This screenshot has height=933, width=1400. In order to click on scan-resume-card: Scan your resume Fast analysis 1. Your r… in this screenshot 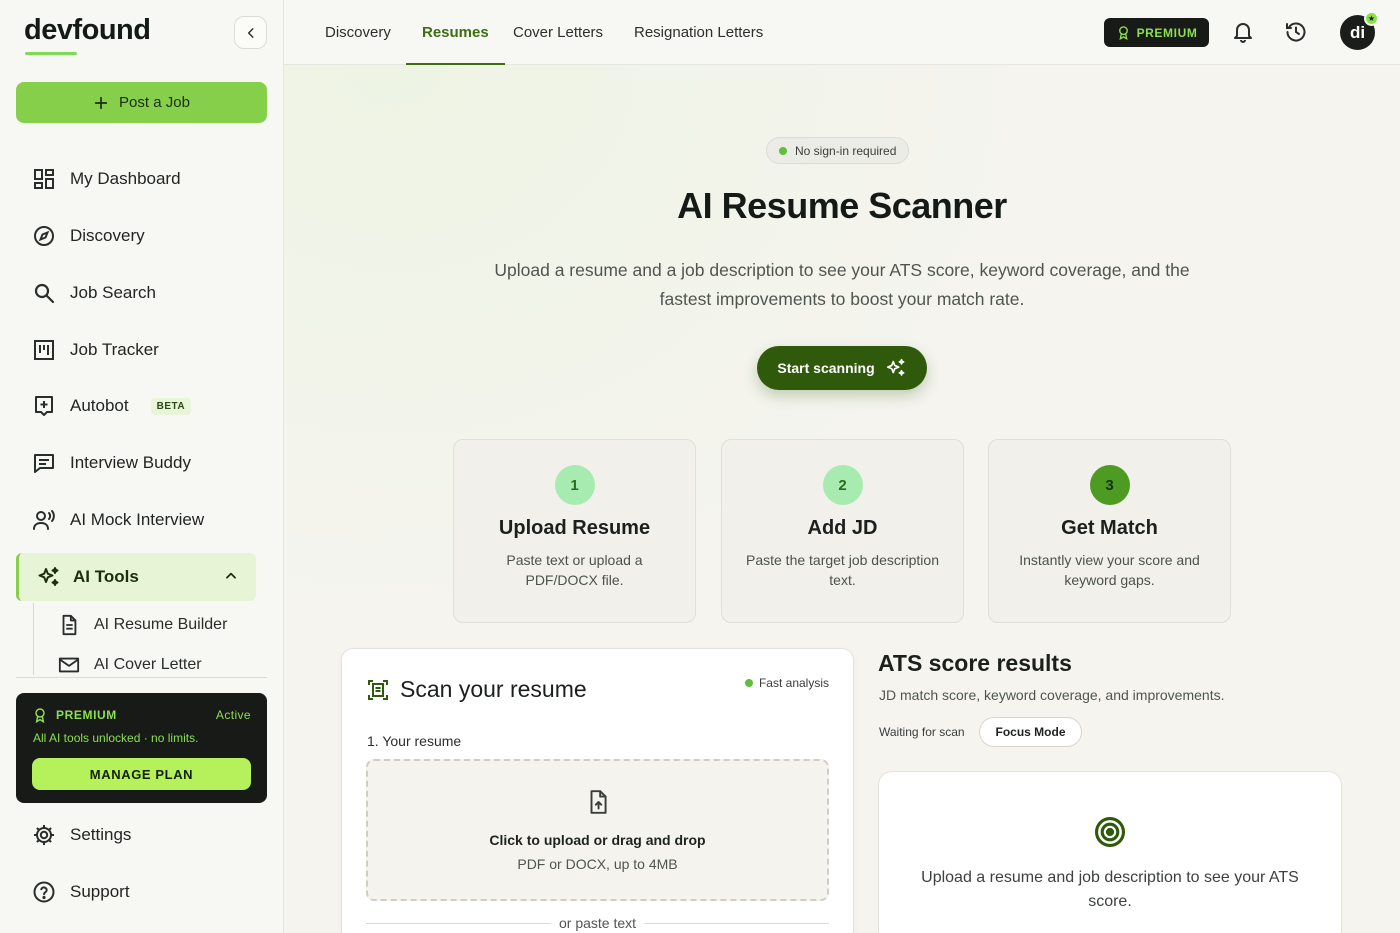, I will do `click(597, 790)`.